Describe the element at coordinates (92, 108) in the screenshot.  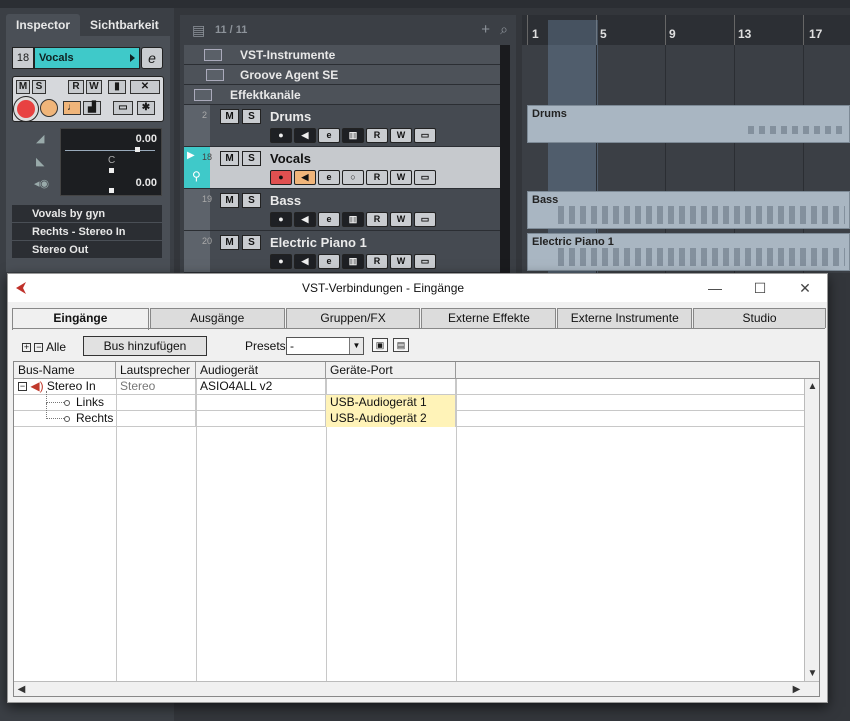
I see `lock-icon: ▟` at that location.